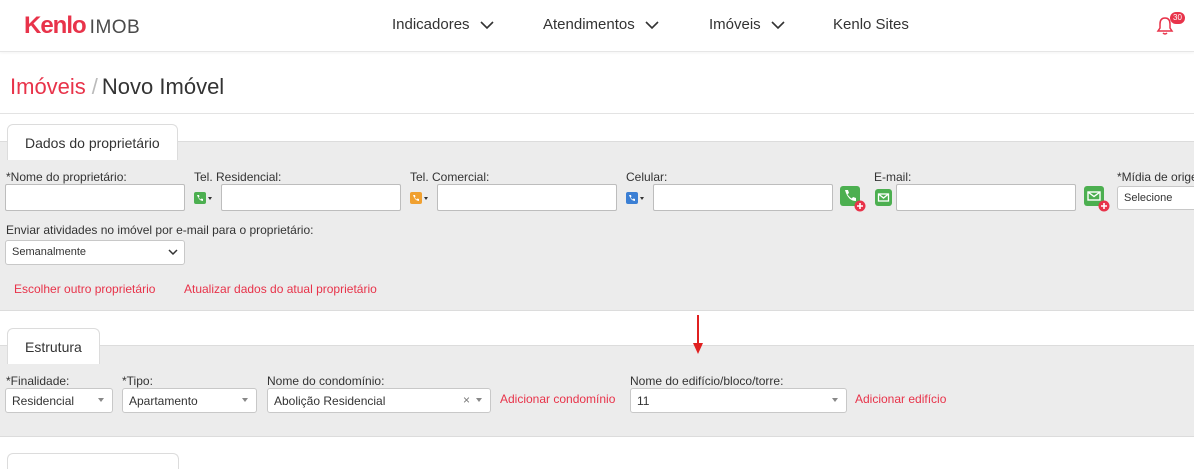  What do you see at coordinates (1177, 18) in the screenshot?
I see `notification-badge: 30` at bounding box center [1177, 18].